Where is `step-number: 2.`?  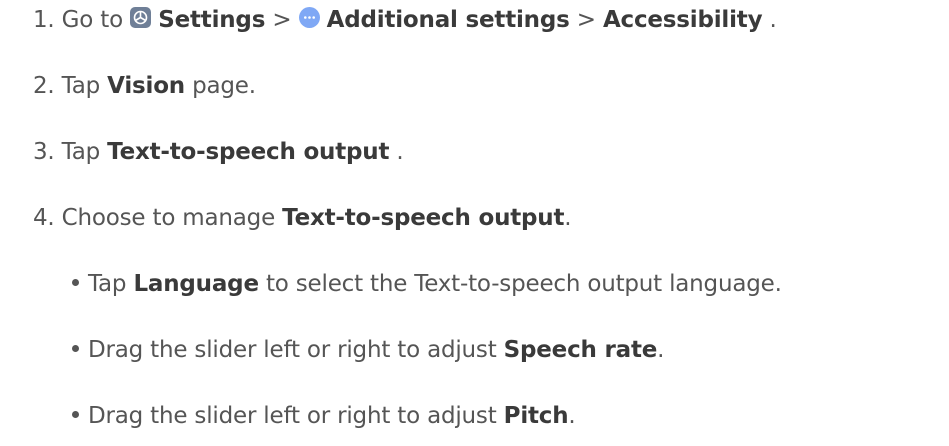
step-number: 2. is located at coordinates (44, 86).